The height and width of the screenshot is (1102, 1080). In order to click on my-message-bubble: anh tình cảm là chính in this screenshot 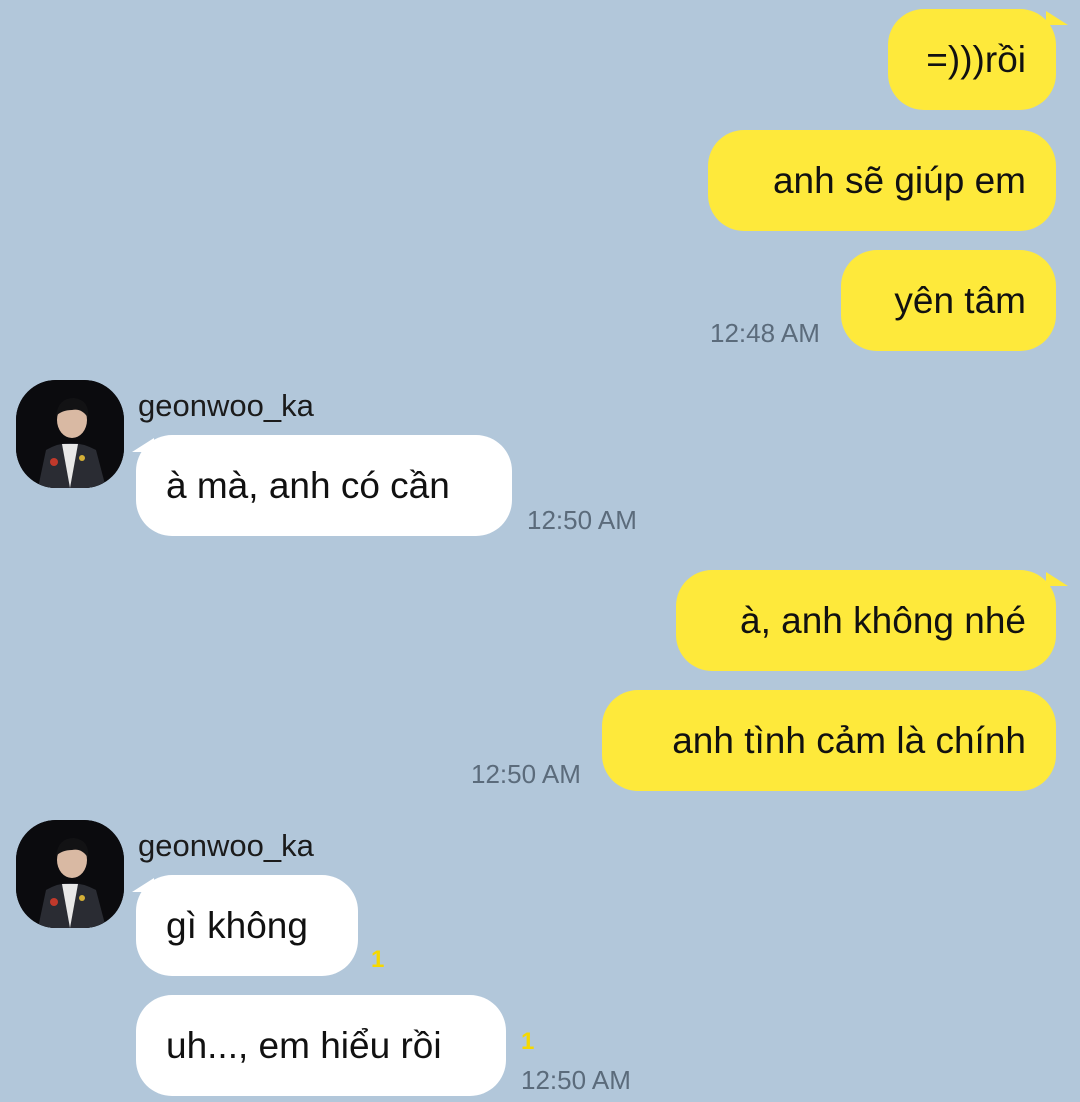, I will do `click(829, 740)`.